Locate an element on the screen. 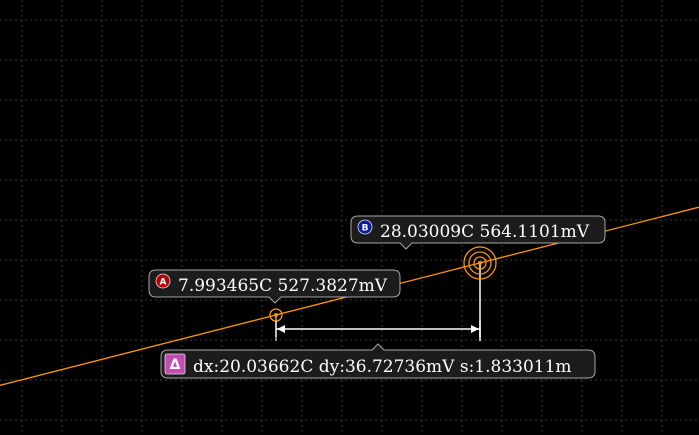 Image resolution: width=699 pixels, height=435 pixels. delta-readout: dx:20.03662C dy:36.72736mV s:1.833011m is located at coordinates (382, 367).